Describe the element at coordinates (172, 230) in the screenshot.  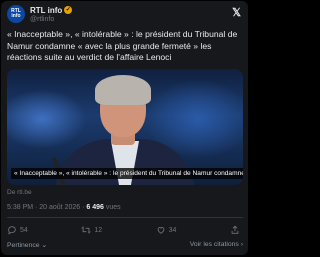
I see `like-count: 34` at that location.